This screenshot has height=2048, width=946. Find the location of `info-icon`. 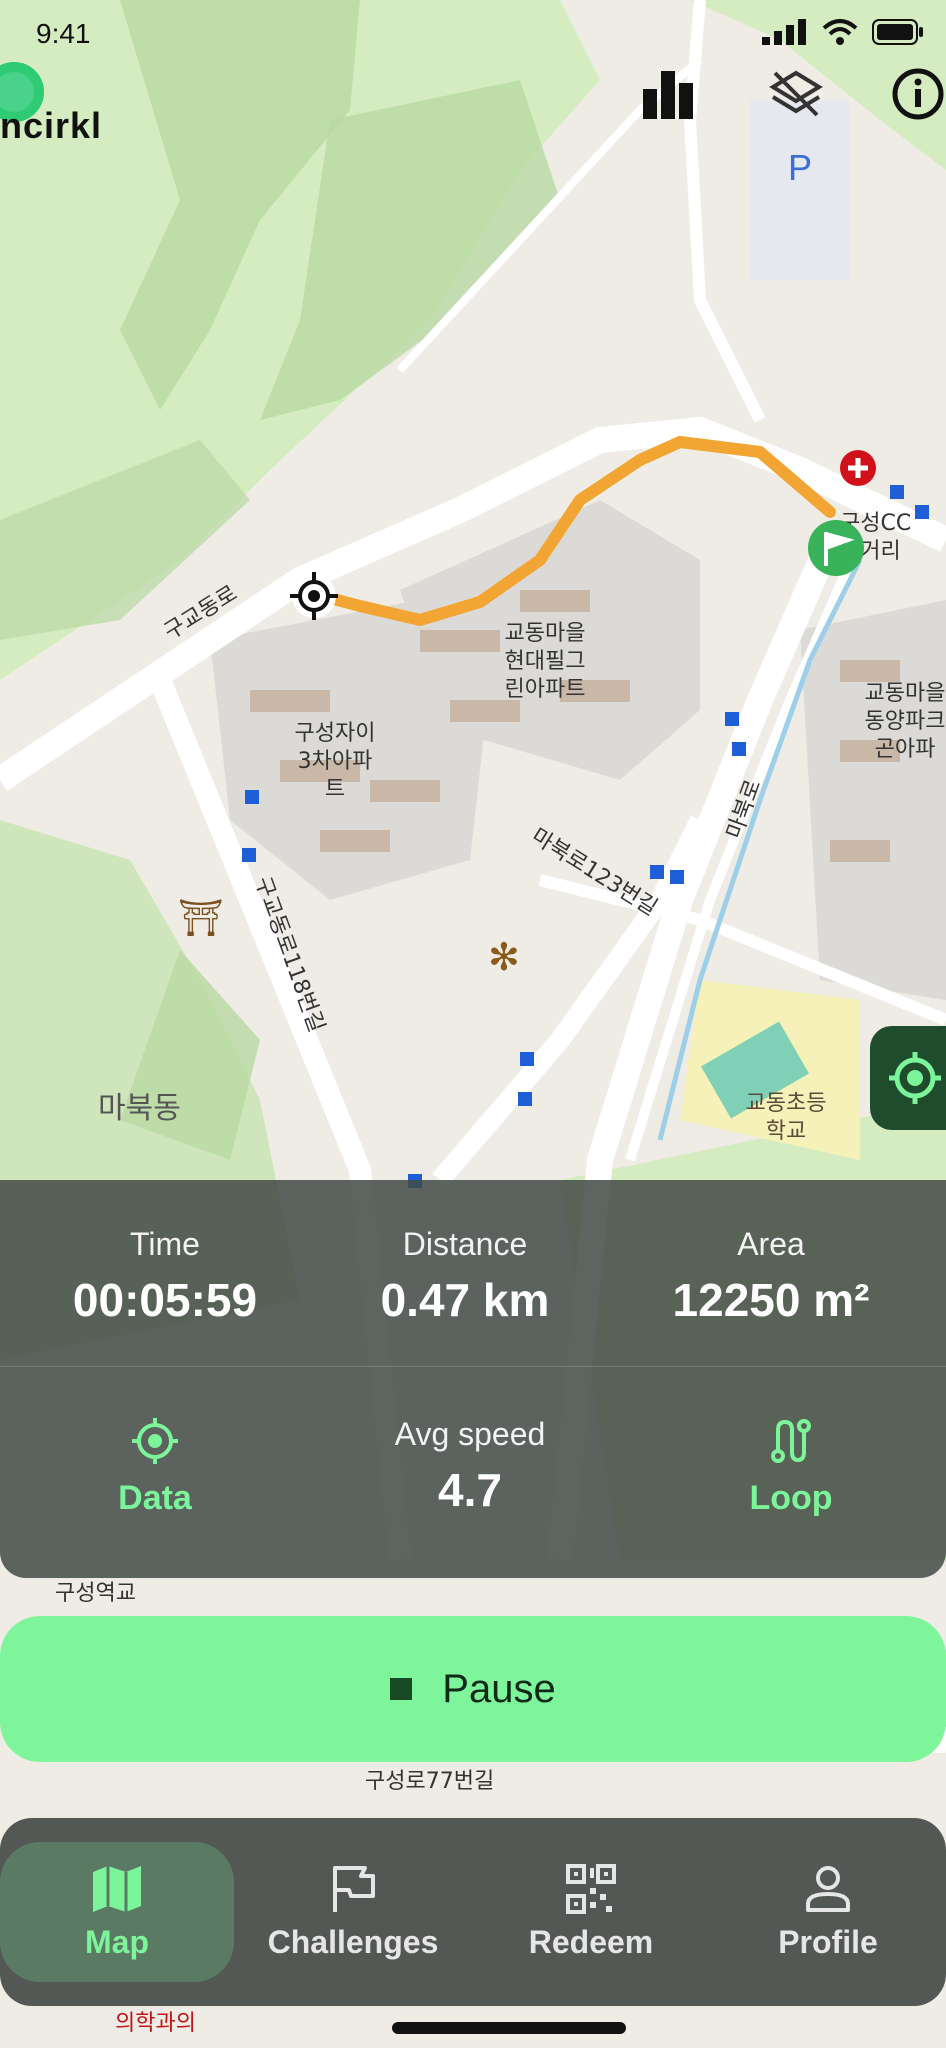

info-icon is located at coordinates (918, 94).